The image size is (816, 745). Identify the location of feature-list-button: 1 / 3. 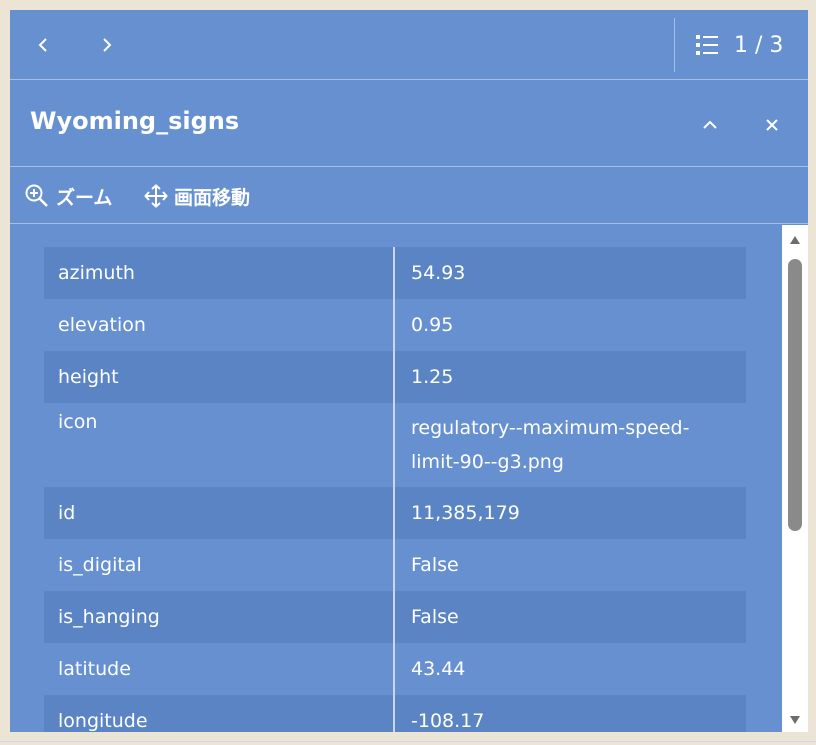
(738, 45).